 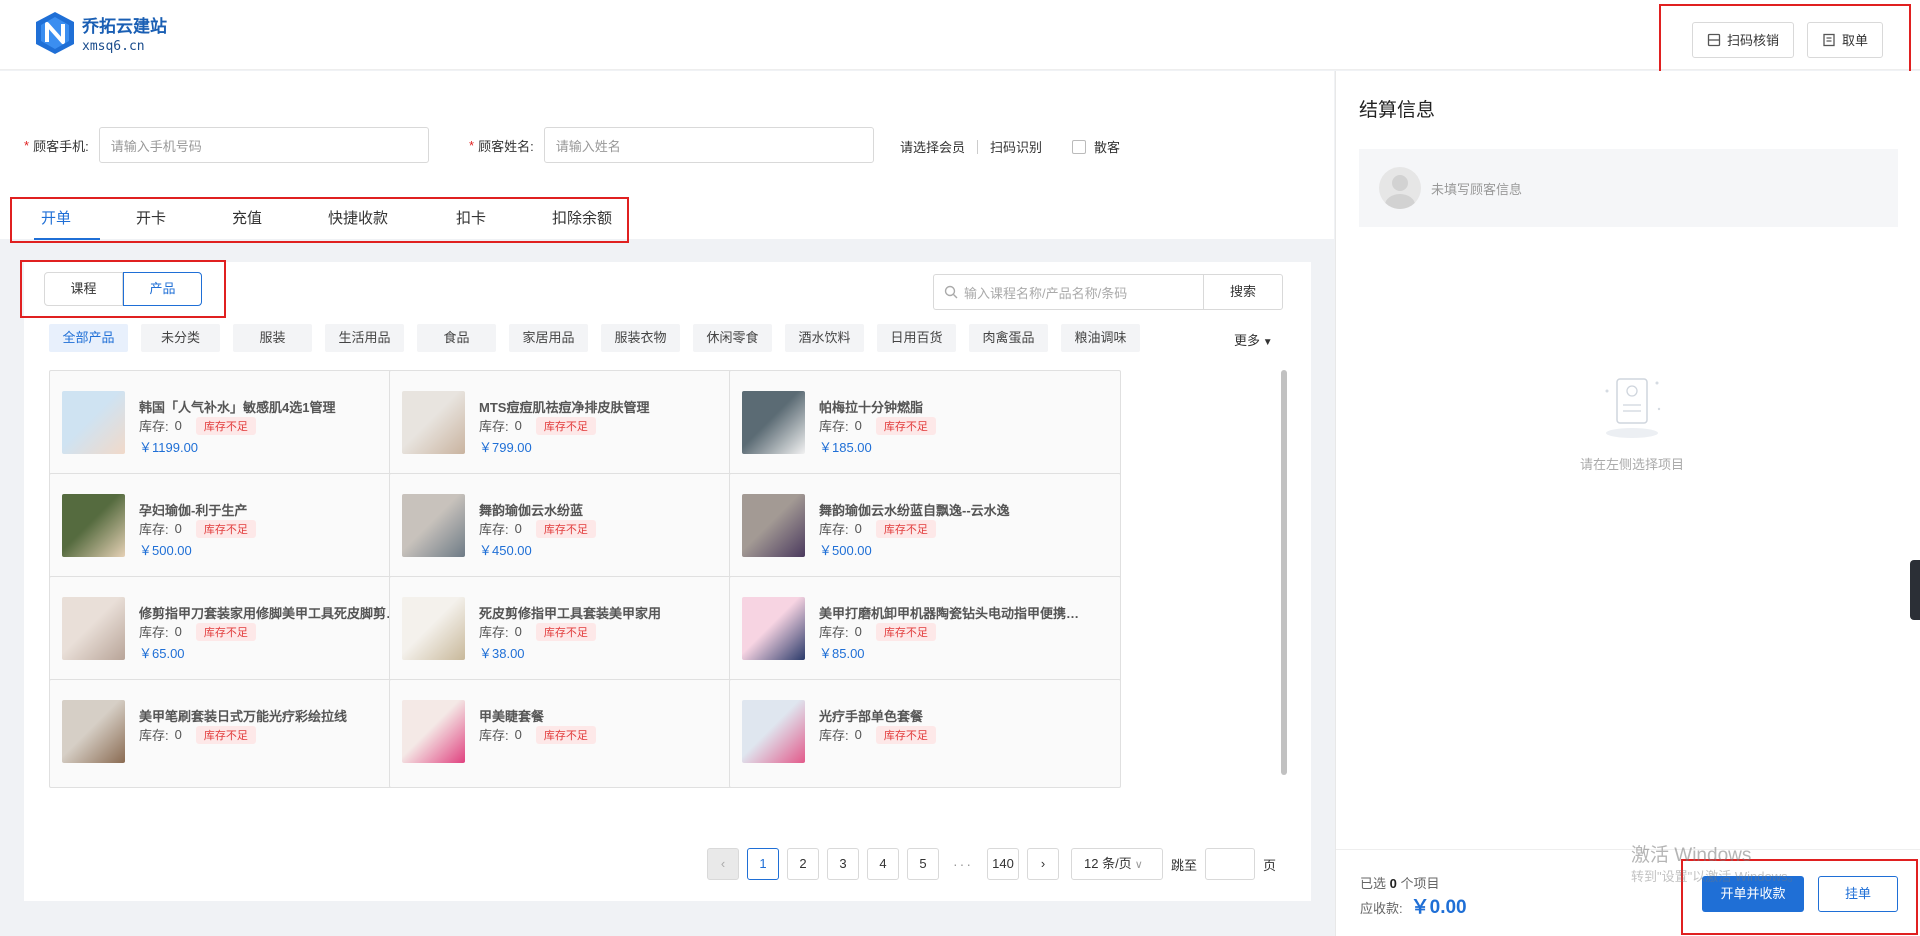 I want to click on phone-field: * 顾客手机: 请输入手机号码, so click(x=226, y=145).